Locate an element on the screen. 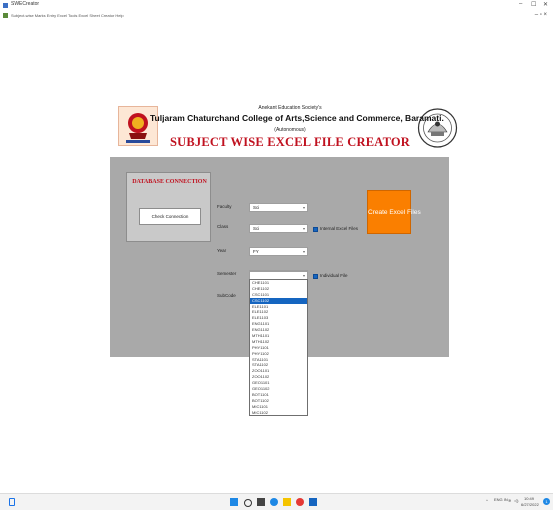 Image resolution: width=553 pixels, height=510 pixels. year-label: Year is located at coordinates (222, 250).